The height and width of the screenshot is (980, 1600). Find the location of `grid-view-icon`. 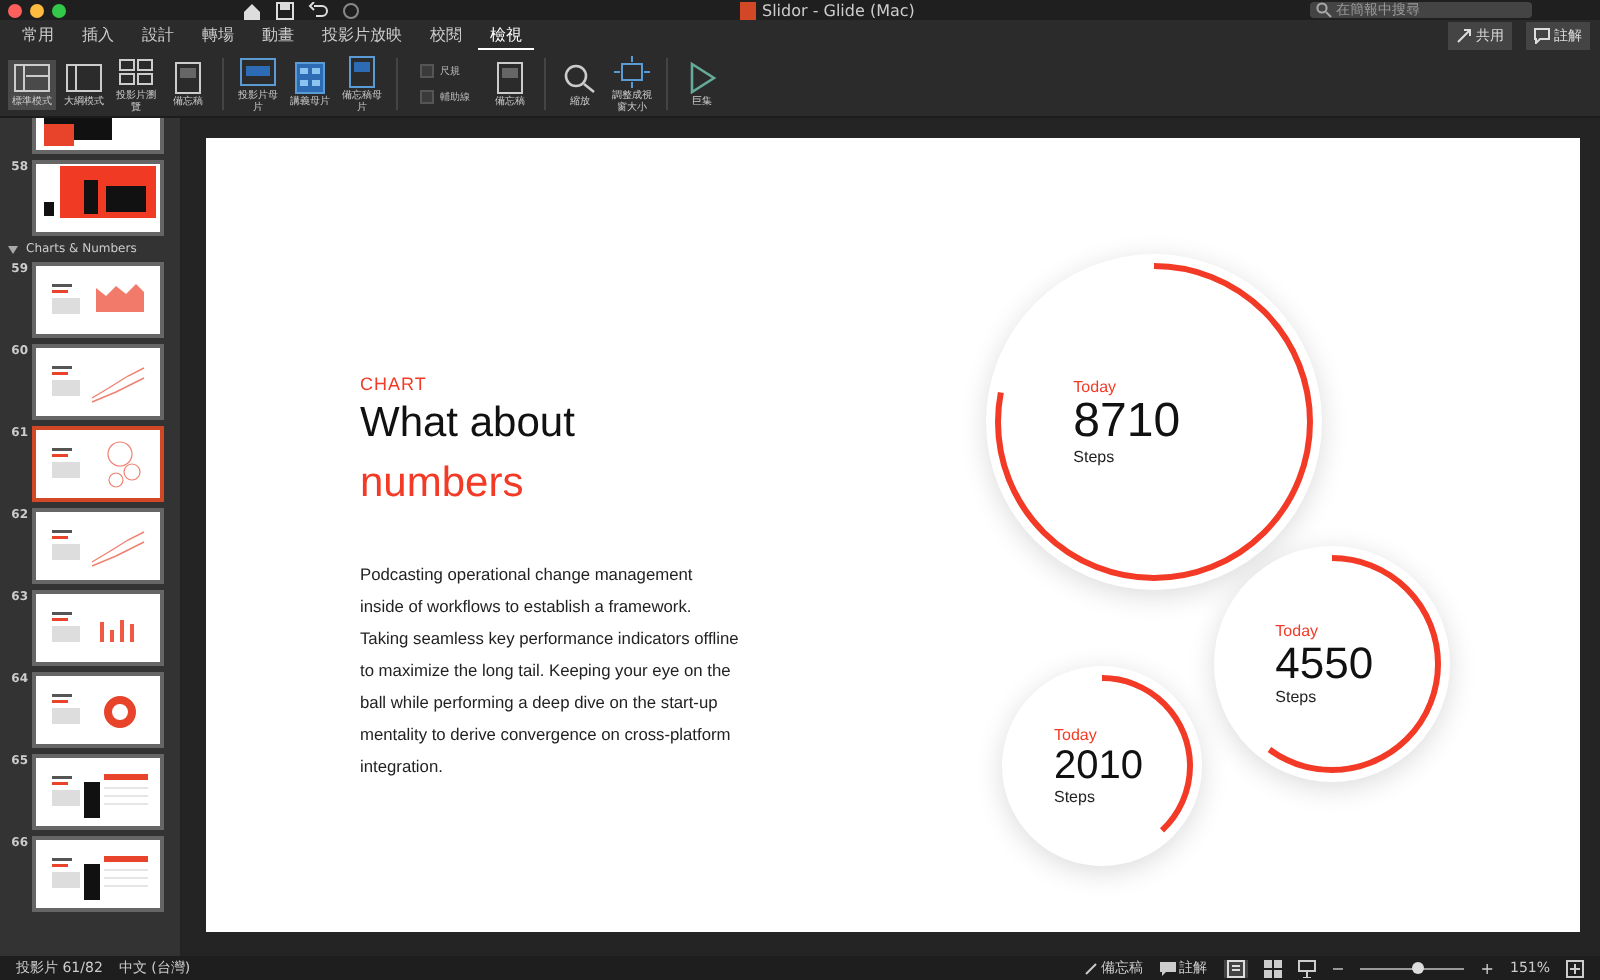

grid-view-icon is located at coordinates (1272, 968).